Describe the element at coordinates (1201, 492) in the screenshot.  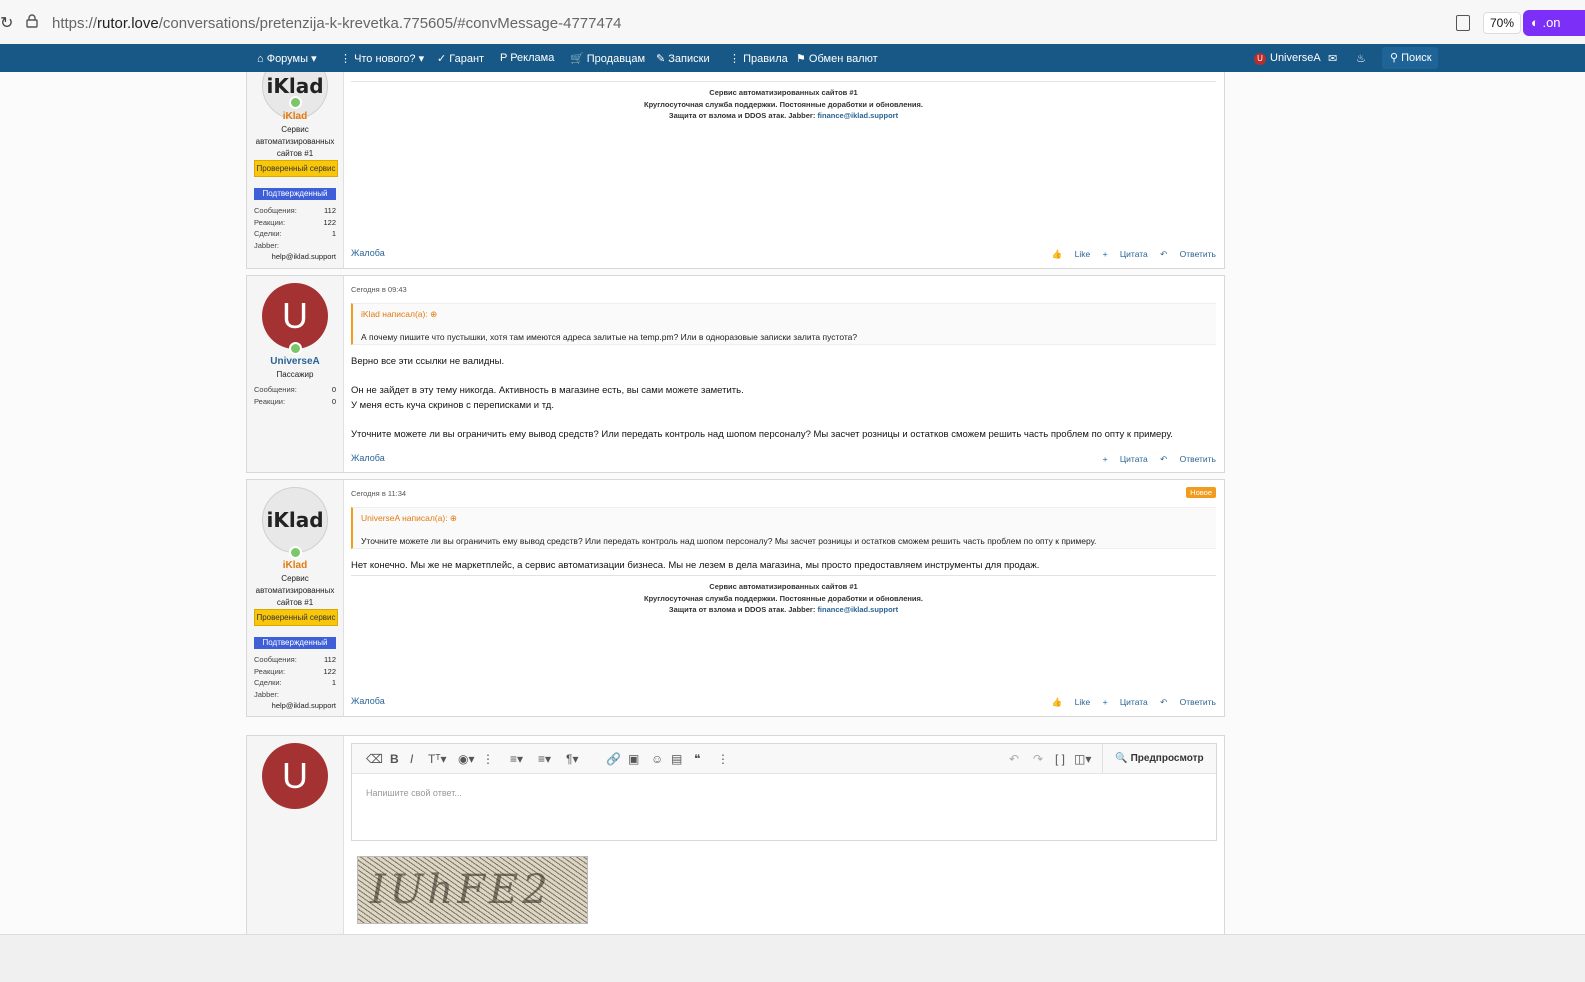
I see `new-badge: Новое` at that location.